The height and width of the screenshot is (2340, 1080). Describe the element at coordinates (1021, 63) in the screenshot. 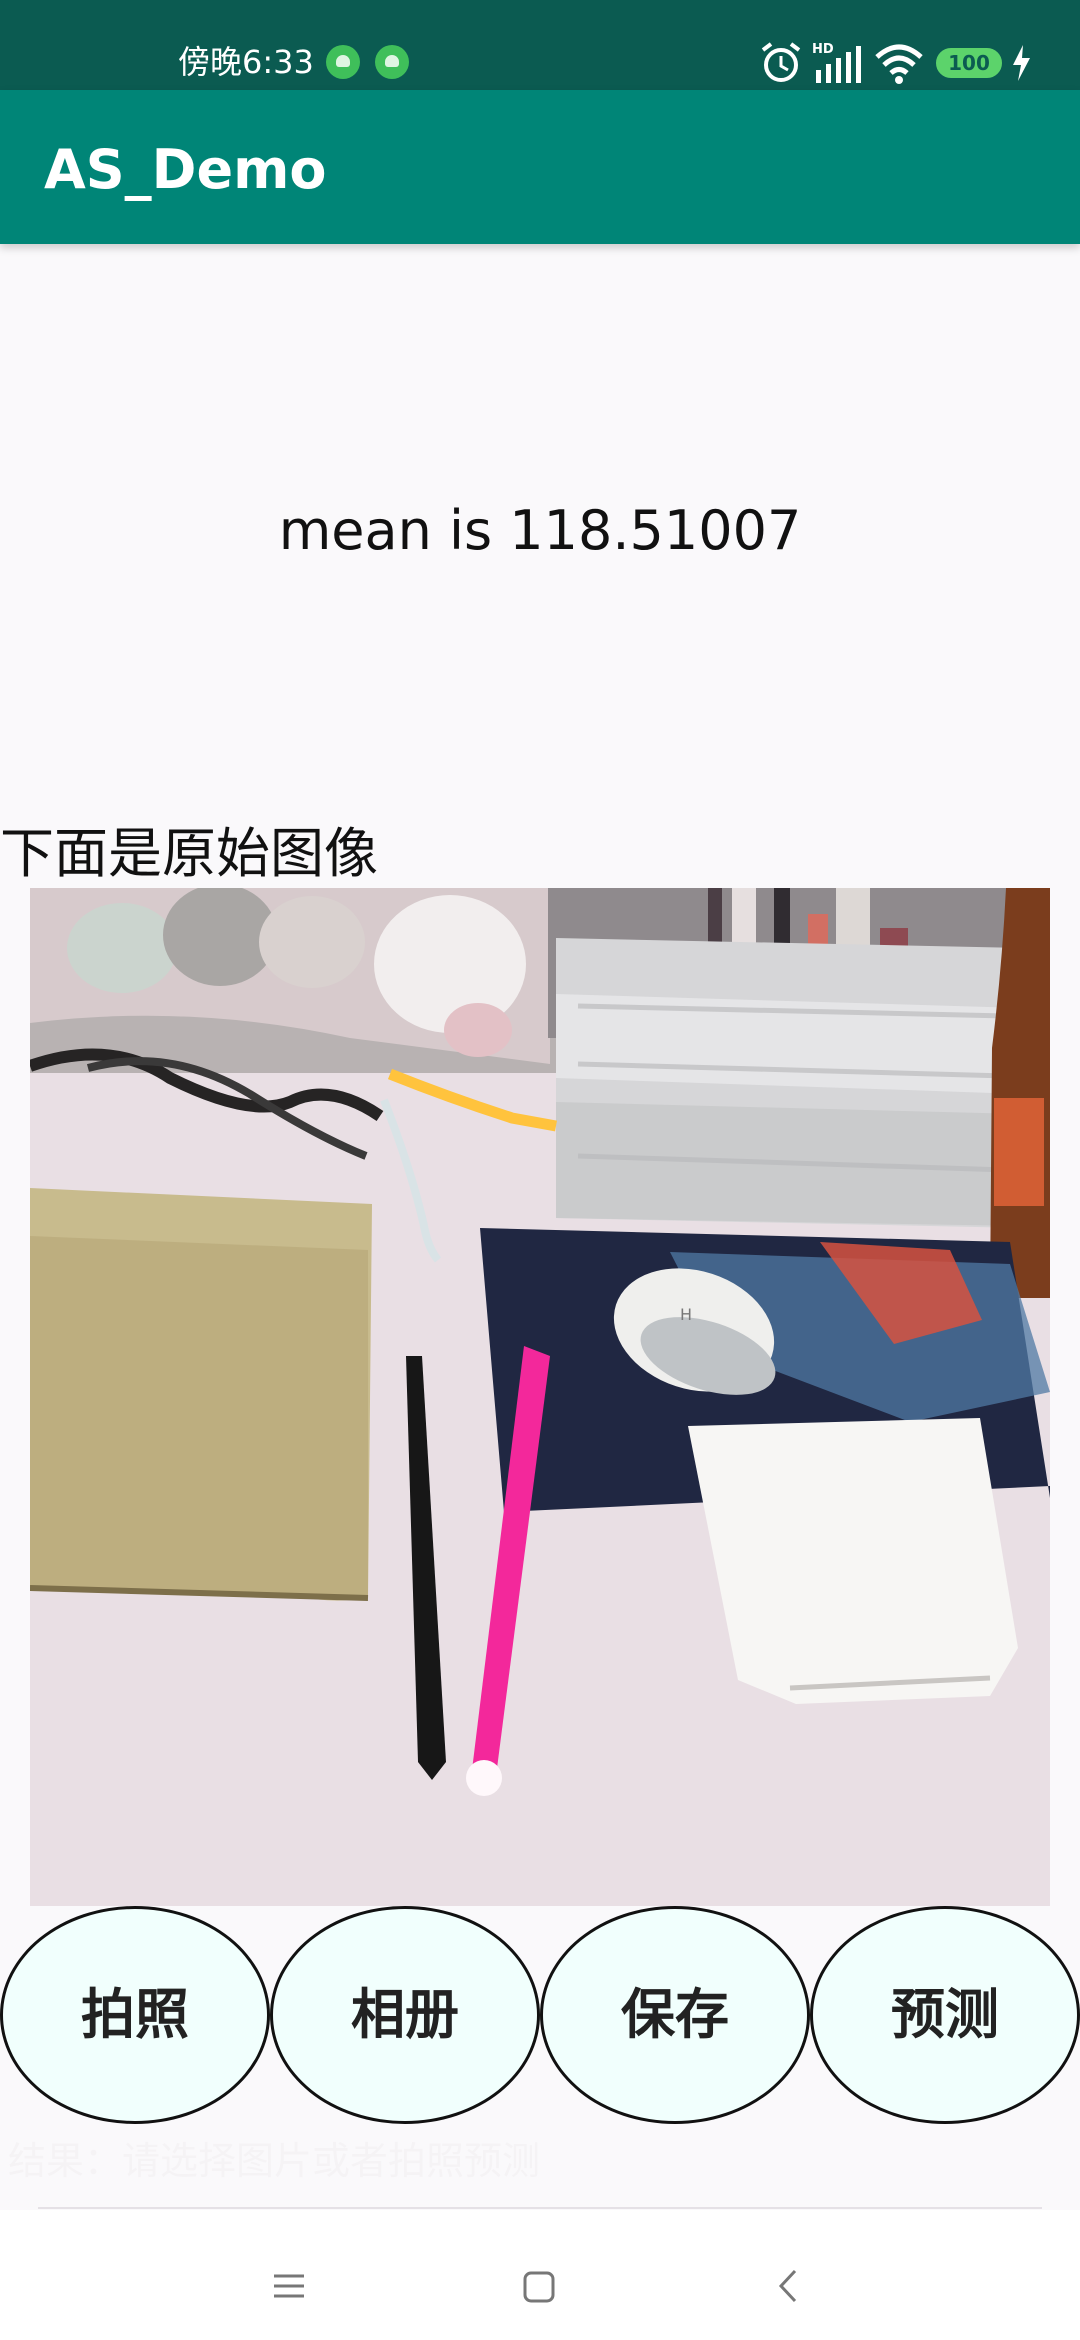

I see `charging-icon` at that location.